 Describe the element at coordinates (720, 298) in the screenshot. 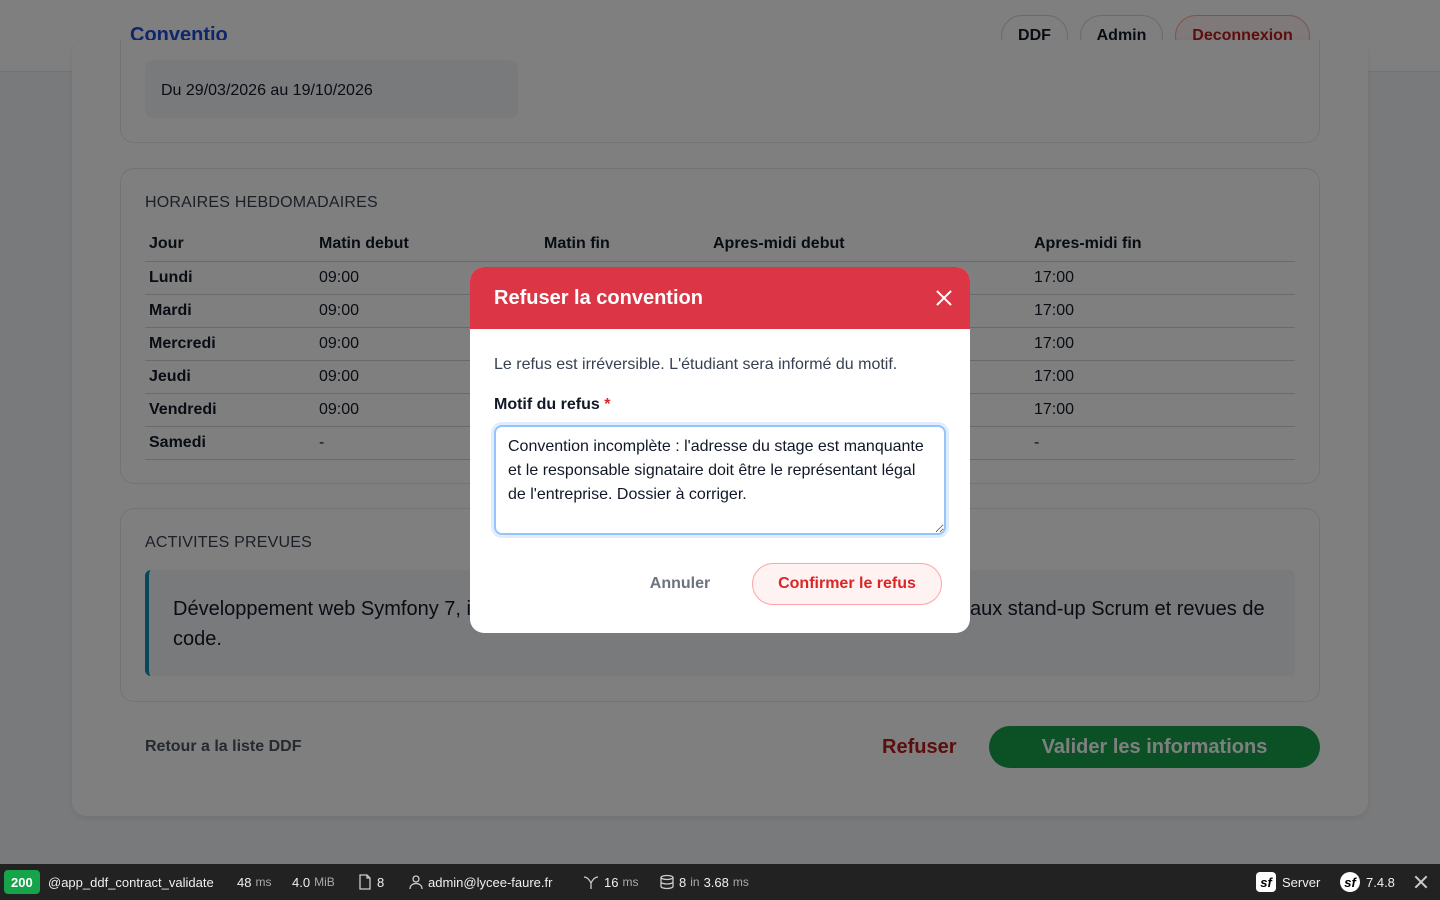

I see `modal-header: Refuser la convention` at that location.